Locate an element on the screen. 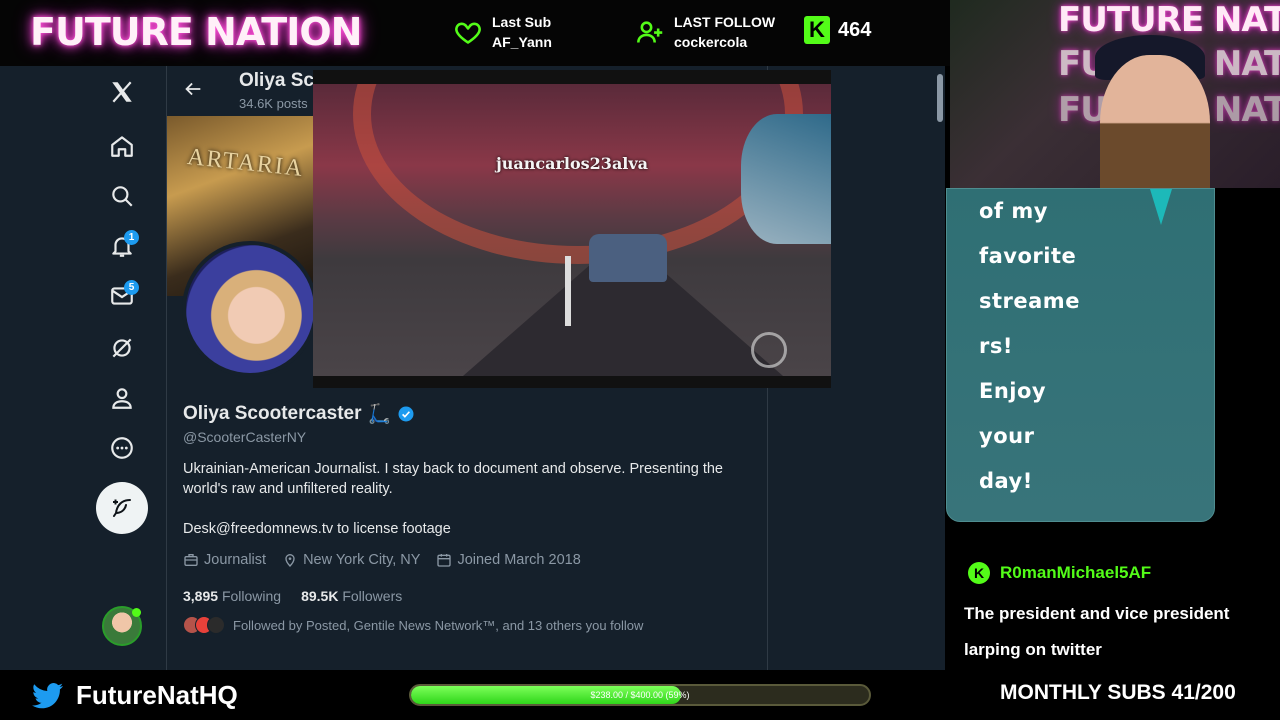  last-follow-name: cockercola is located at coordinates (711, 42).